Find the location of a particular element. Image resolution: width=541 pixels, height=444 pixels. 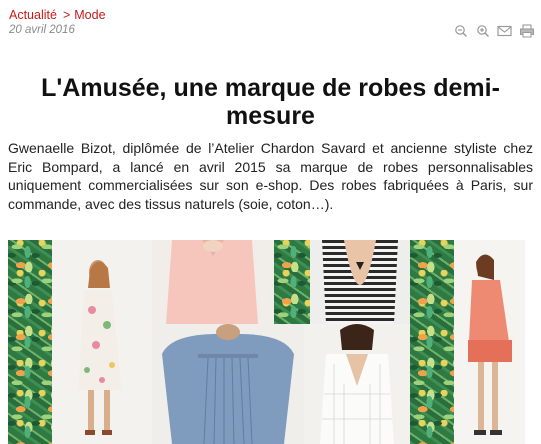

photo-floral-dress is located at coordinates (102, 342).